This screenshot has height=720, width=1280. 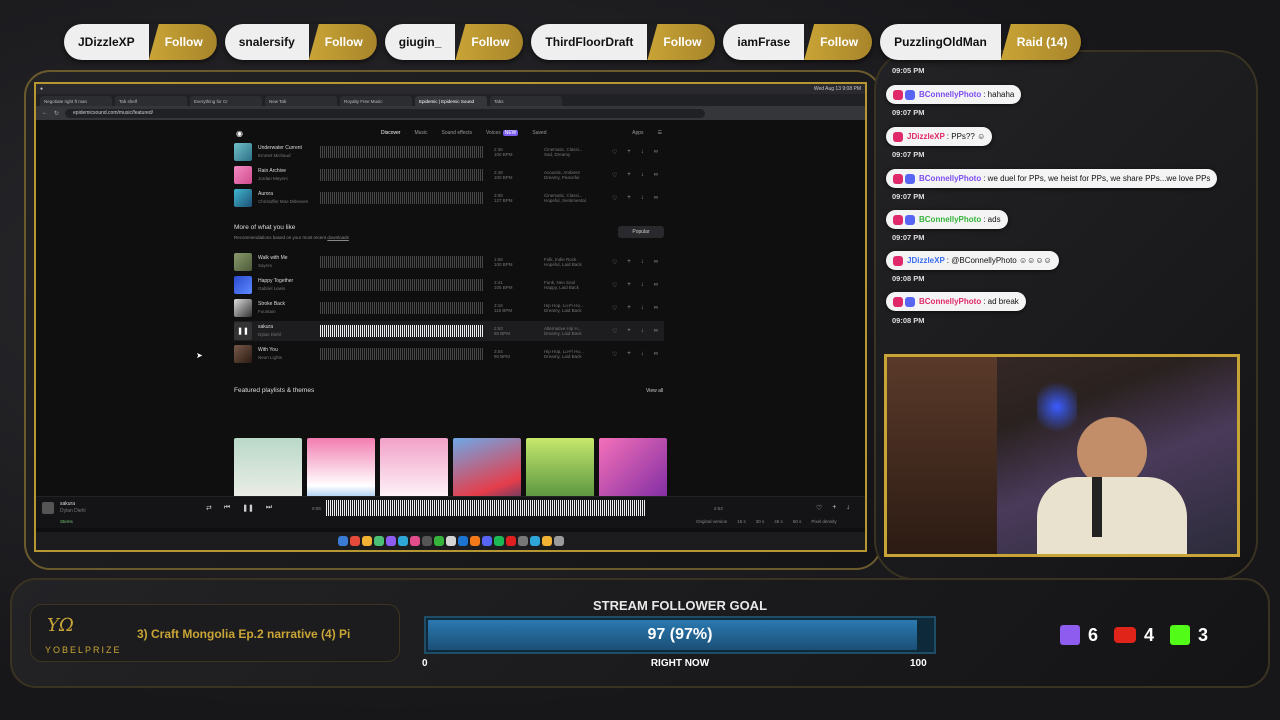 I want to click on nav-music: Music, so click(x=420, y=133).